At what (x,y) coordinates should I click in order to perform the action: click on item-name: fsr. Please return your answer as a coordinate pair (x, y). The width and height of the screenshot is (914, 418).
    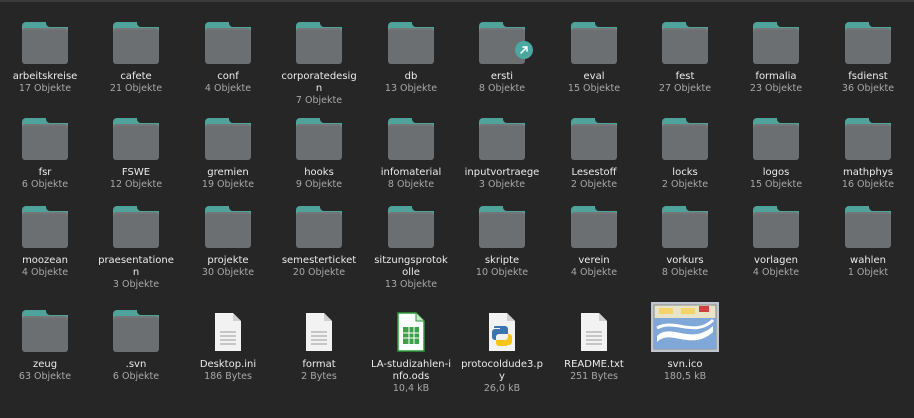
    Looking at the image, I should click on (45, 172).